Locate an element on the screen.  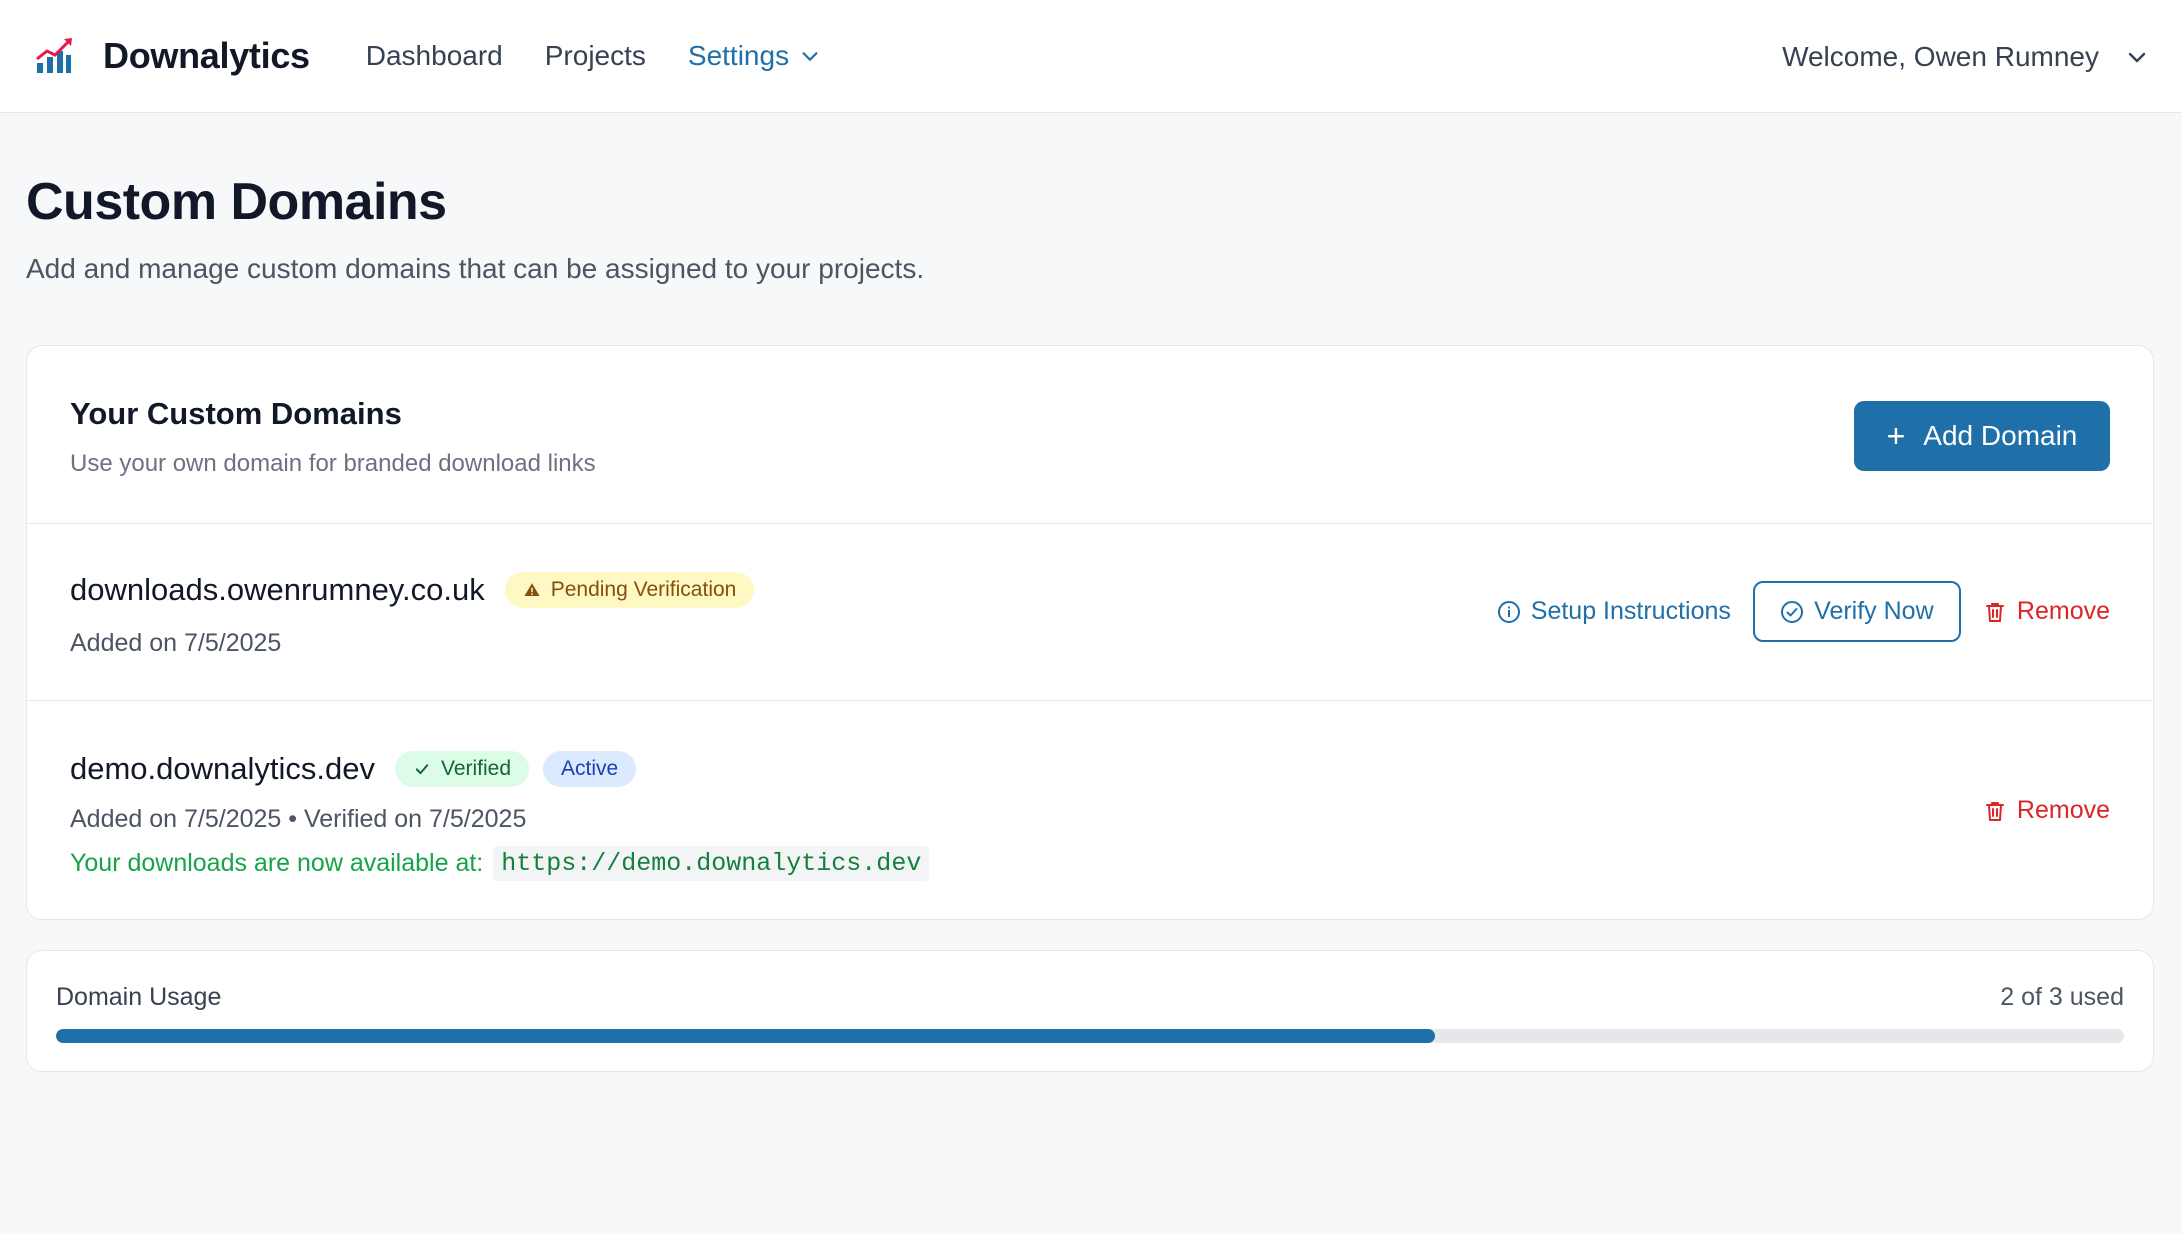
card-title: Your Custom Domains is located at coordinates (236, 413).